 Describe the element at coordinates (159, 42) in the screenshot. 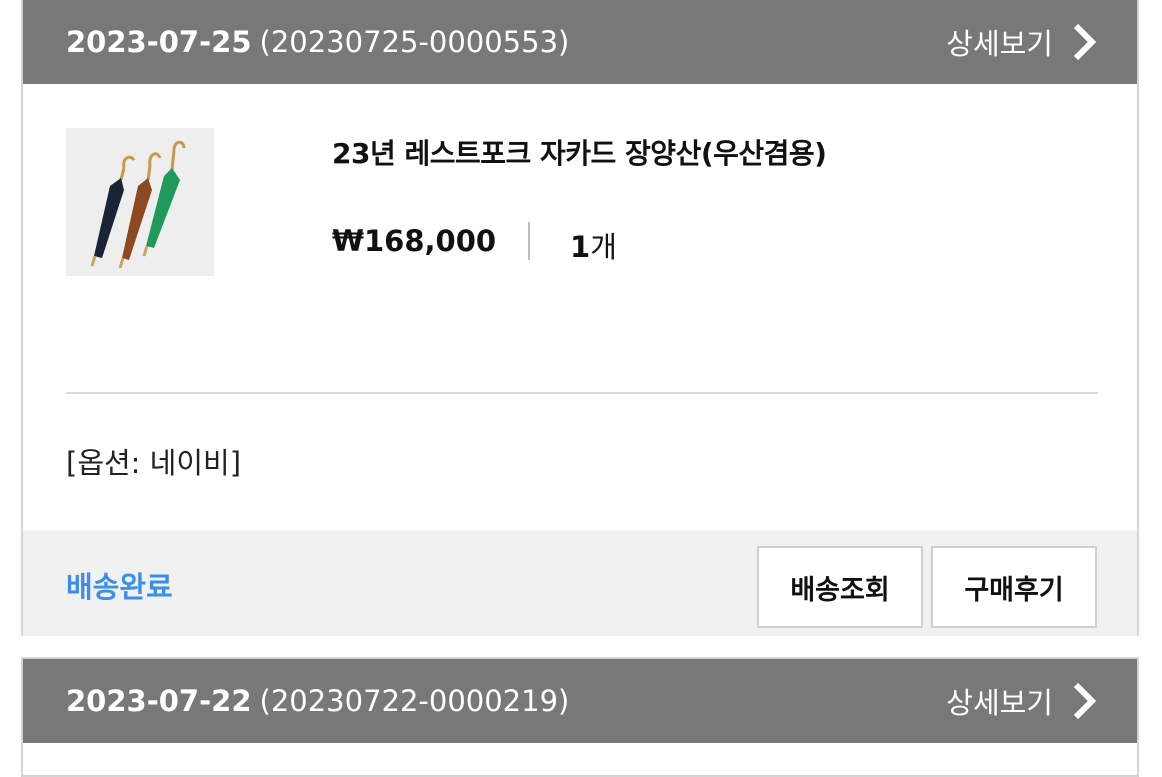

I see `order-date: 2023-07-25` at that location.